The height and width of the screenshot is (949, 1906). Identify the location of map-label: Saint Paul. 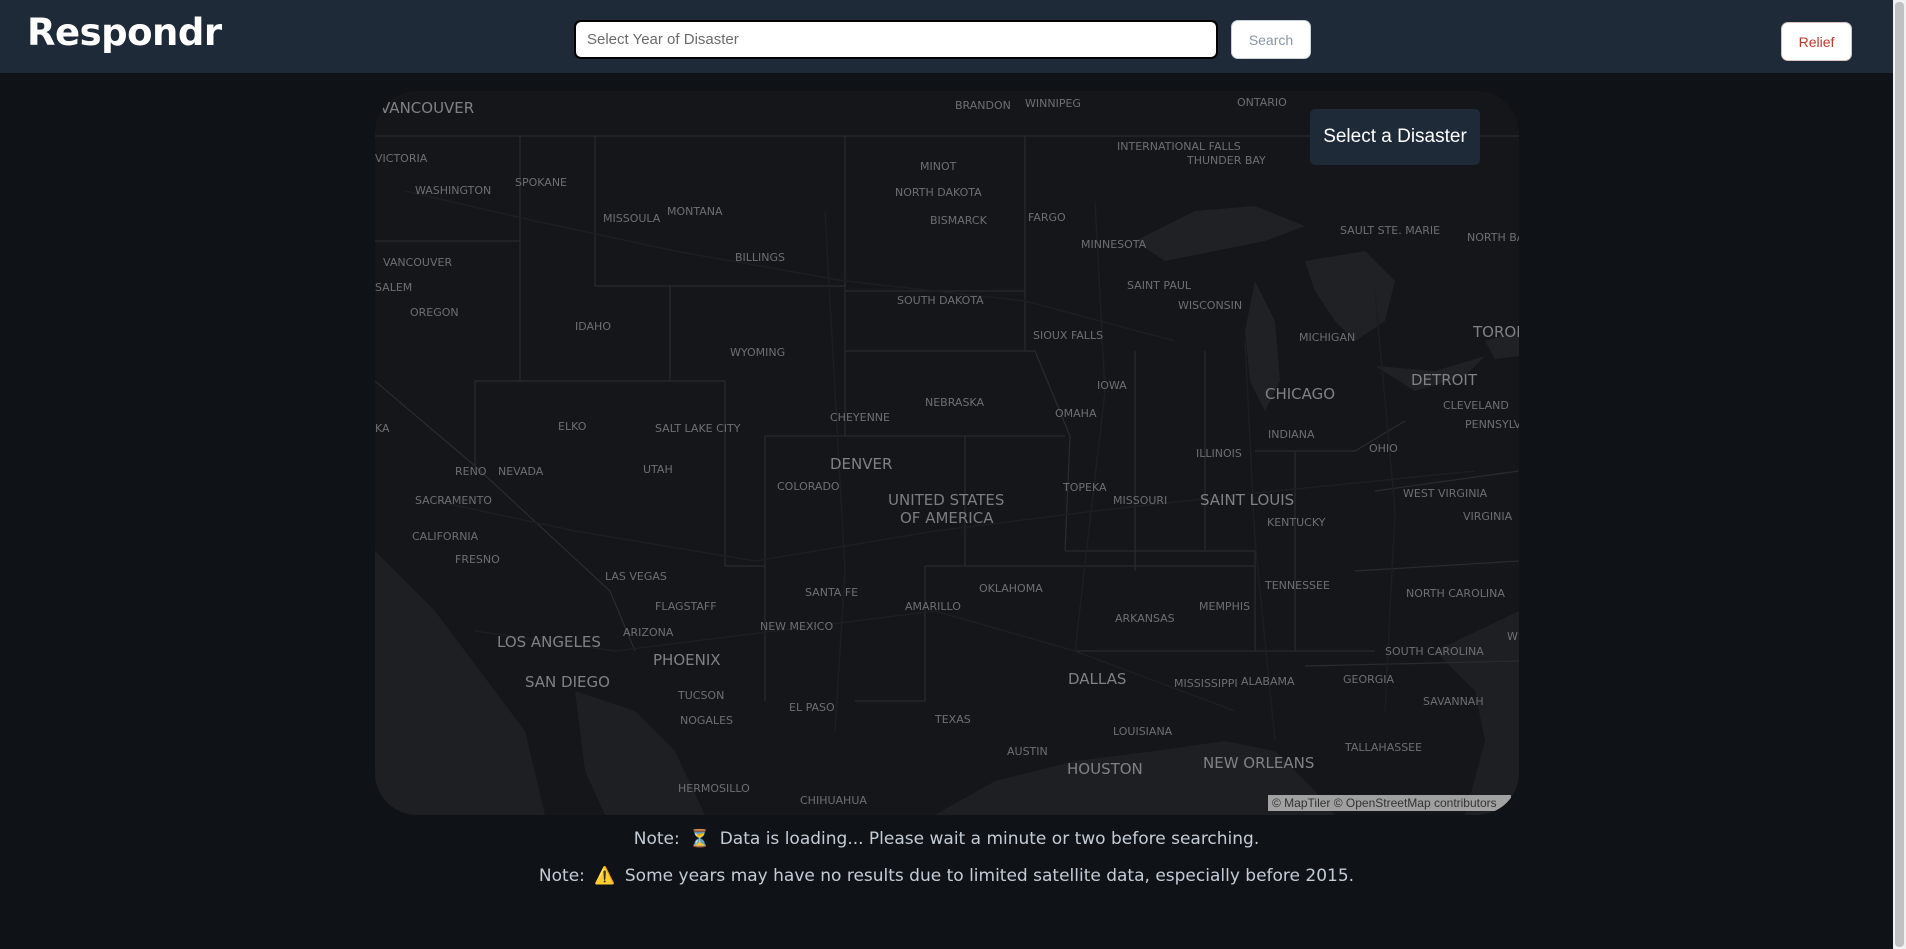
(1159, 285).